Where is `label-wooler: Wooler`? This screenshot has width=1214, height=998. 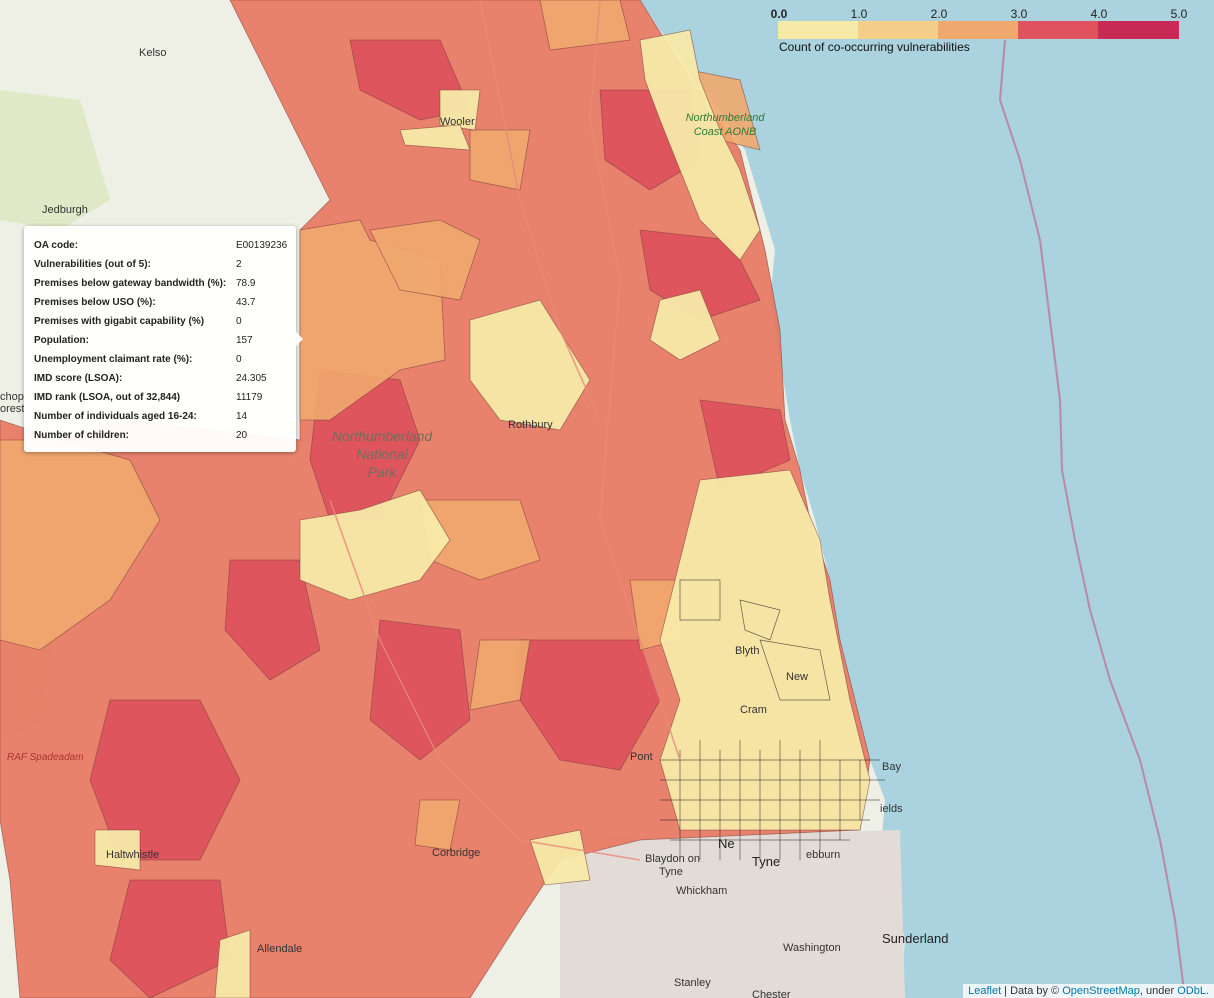
label-wooler: Wooler is located at coordinates (457, 122).